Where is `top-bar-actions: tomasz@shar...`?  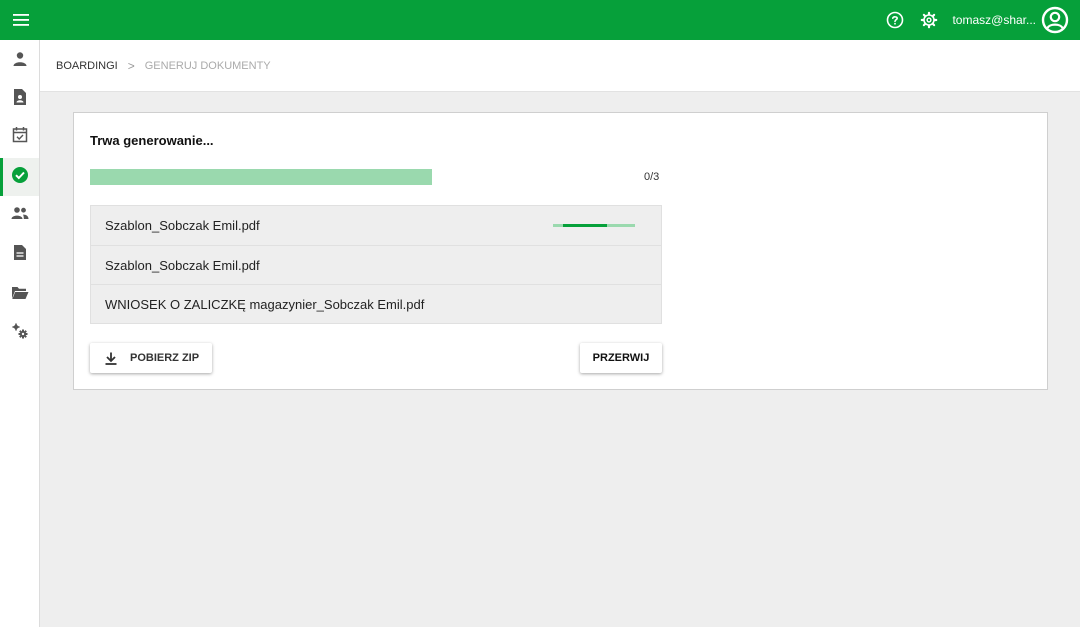 top-bar-actions: tomasz@shar... is located at coordinates (977, 20).